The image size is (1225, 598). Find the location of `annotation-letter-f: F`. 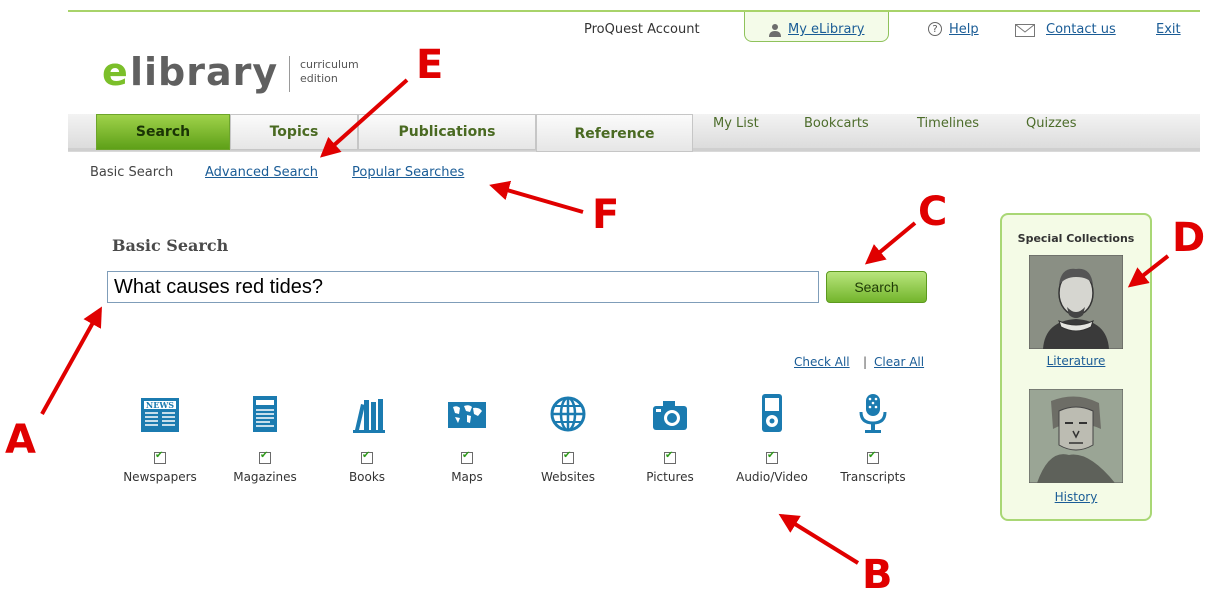

annotation-letter-f: F is located at coordinates (606, 215).